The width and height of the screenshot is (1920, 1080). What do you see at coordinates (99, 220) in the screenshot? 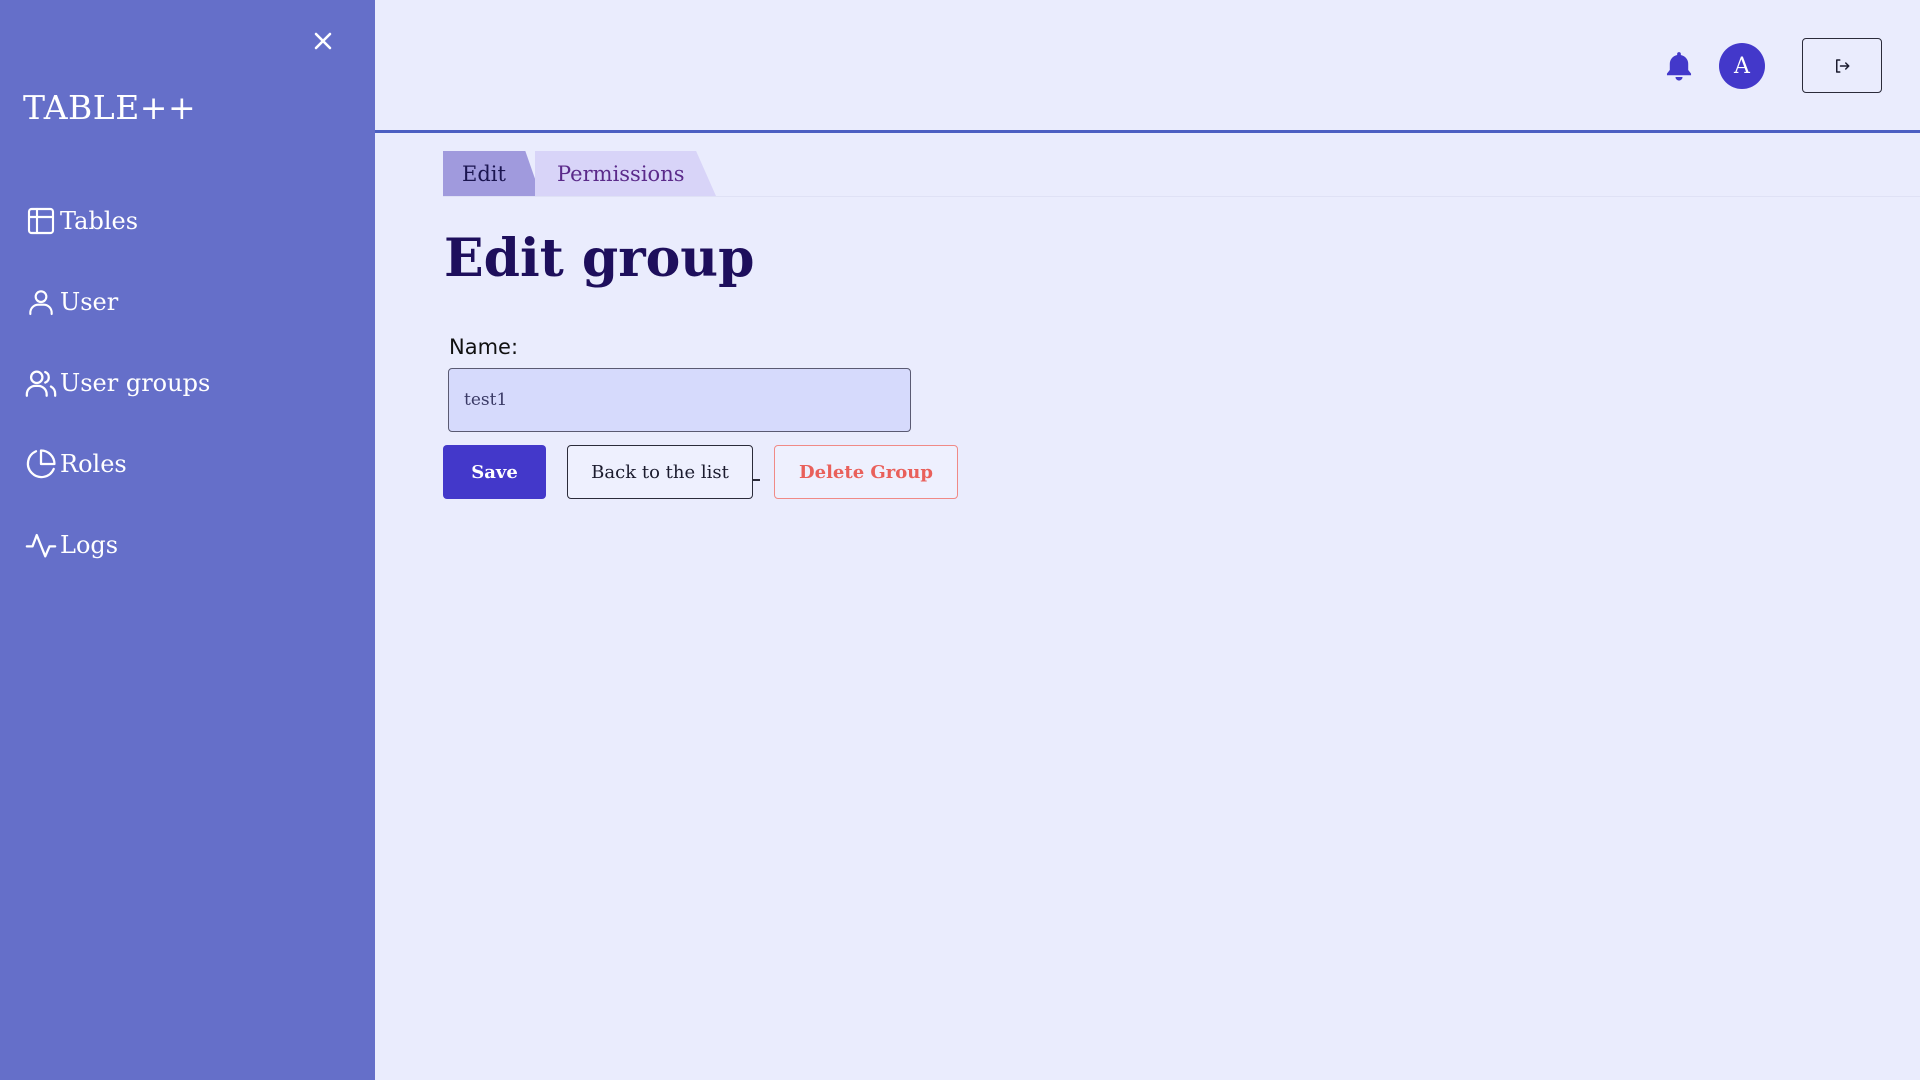
I see `sidebar-item-label: Tables` at bounding box center [99, 220].